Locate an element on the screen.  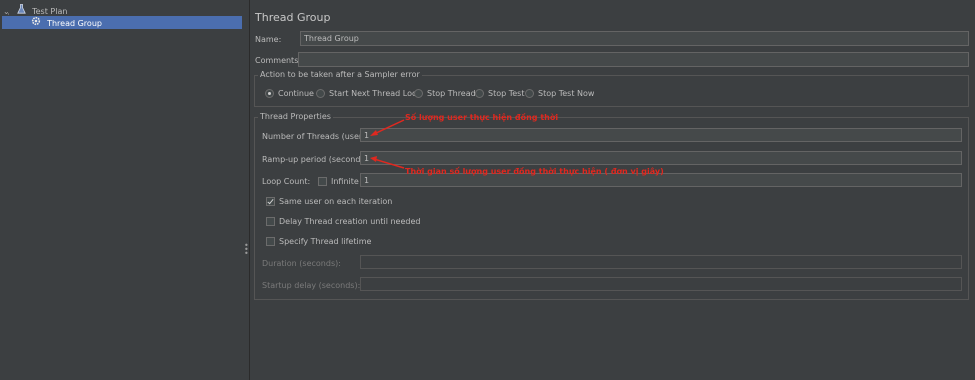
thread-lifetime-checkbox is located at coordinates (270, 241).